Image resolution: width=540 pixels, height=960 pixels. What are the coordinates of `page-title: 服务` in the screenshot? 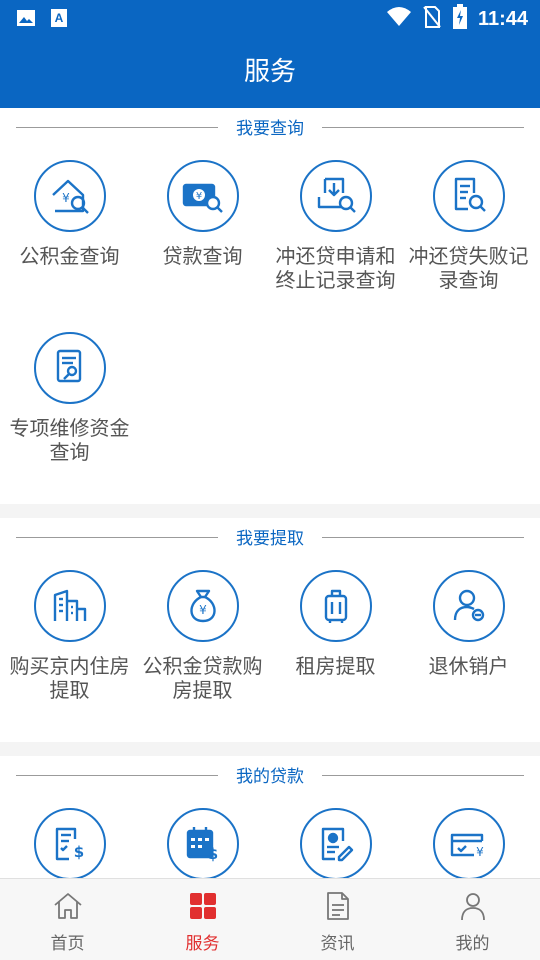 It's located at (269, 72).